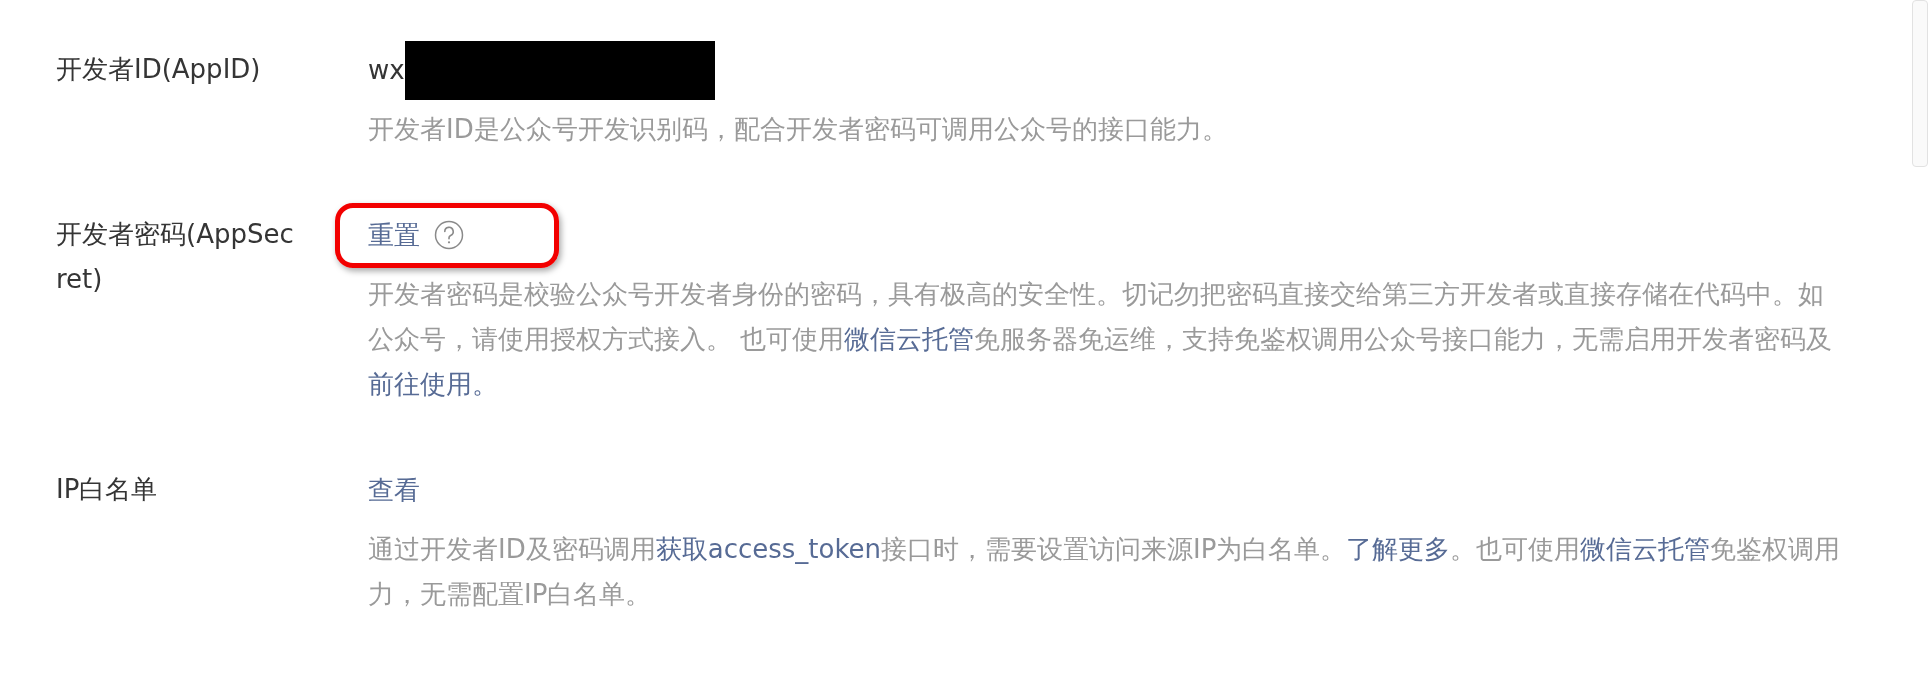  Describe the element at coordinates (449, 235) in the screenshot. I see `help-icon` at that location.